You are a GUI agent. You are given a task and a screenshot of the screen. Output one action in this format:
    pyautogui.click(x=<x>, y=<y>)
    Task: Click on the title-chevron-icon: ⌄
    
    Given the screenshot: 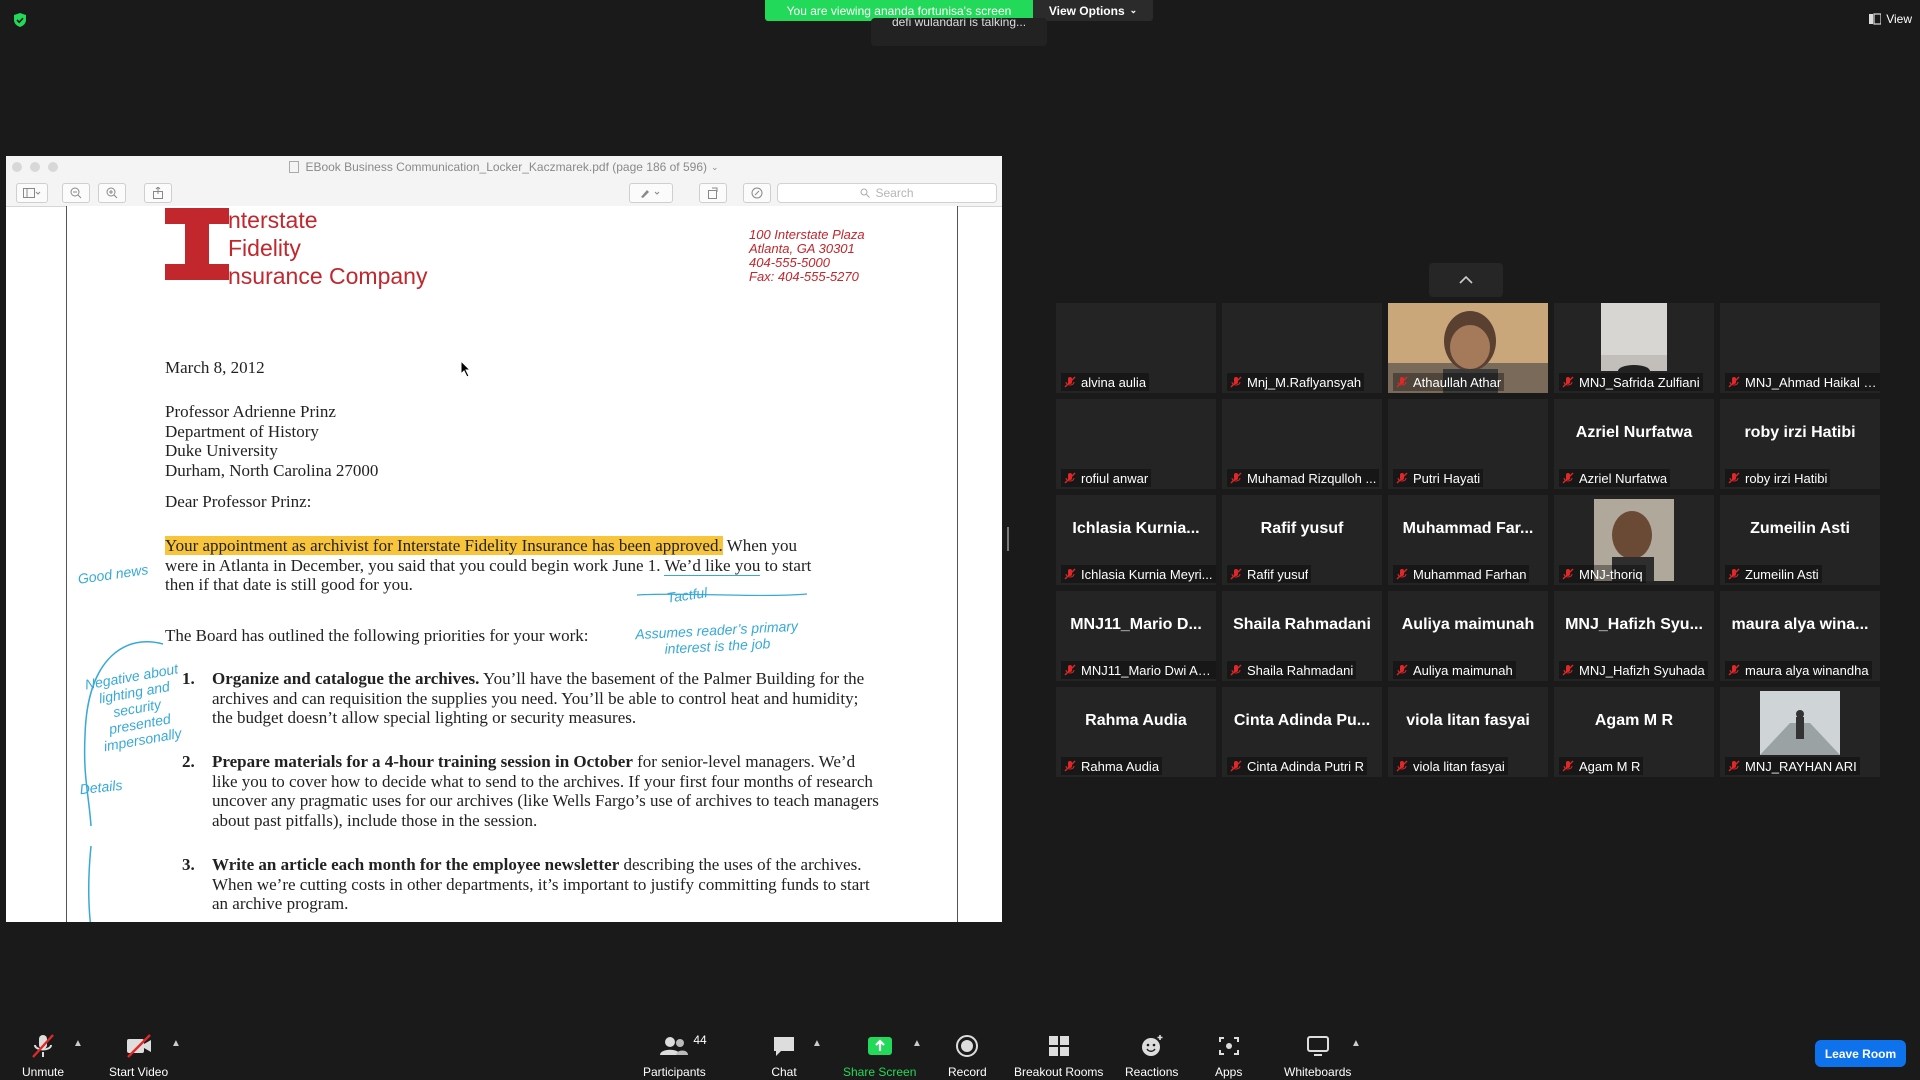 What is the action you would take?
    pyautogui.click(x=715, y=167)
    